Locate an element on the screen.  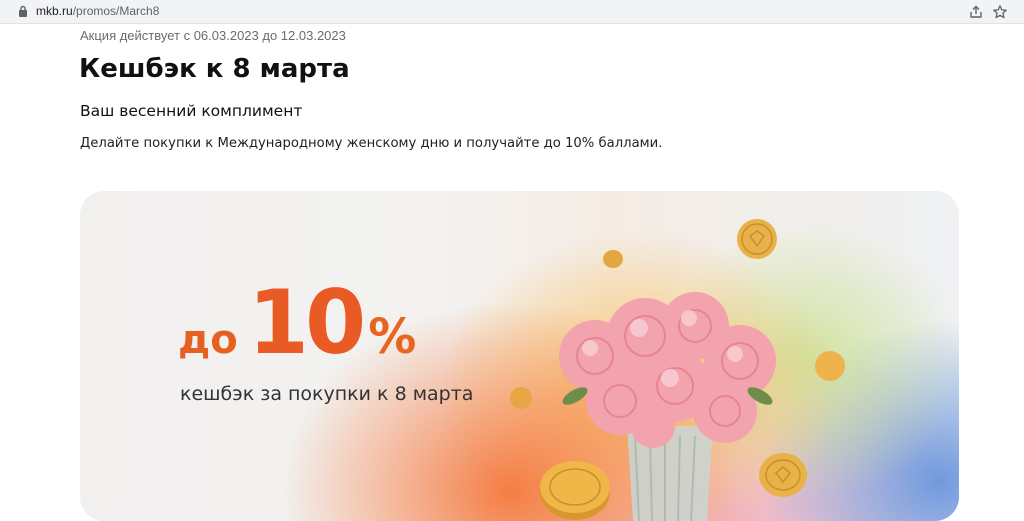
promo-headline: до 10 % is located at coordinates (297, 323).